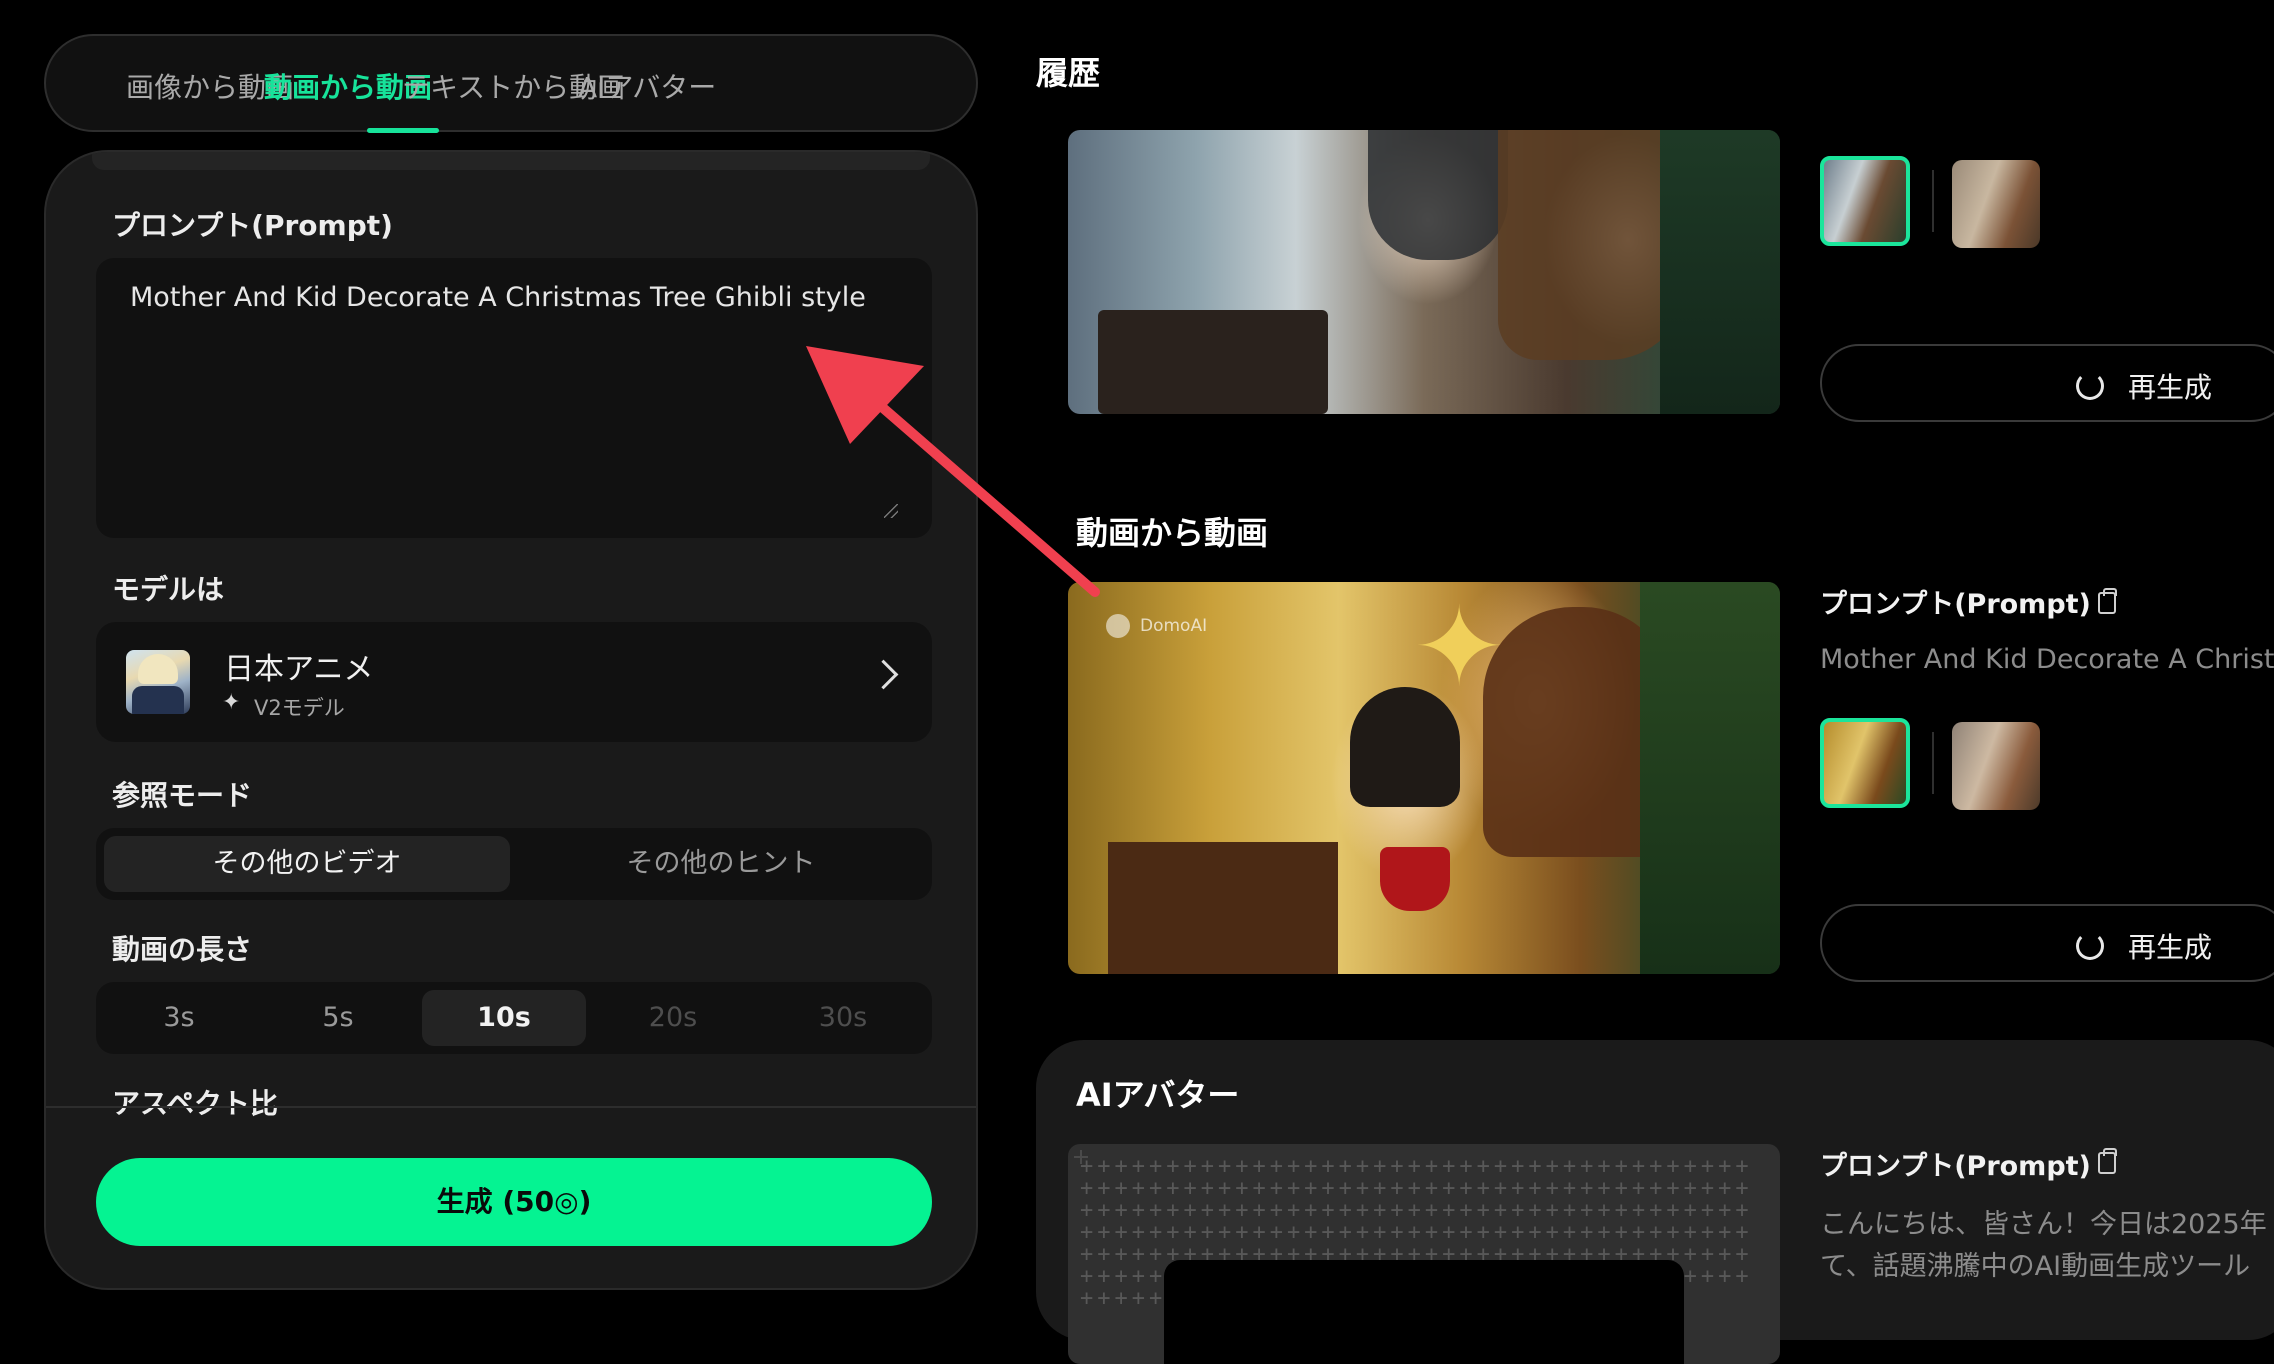 Image resolution: width=2274 pixels, height=1364 pixels. What do you see at coordinates (1865, 763) in the screenshot?
I see `history-2-thumbnail-result` at bounding box center [1865, 763].